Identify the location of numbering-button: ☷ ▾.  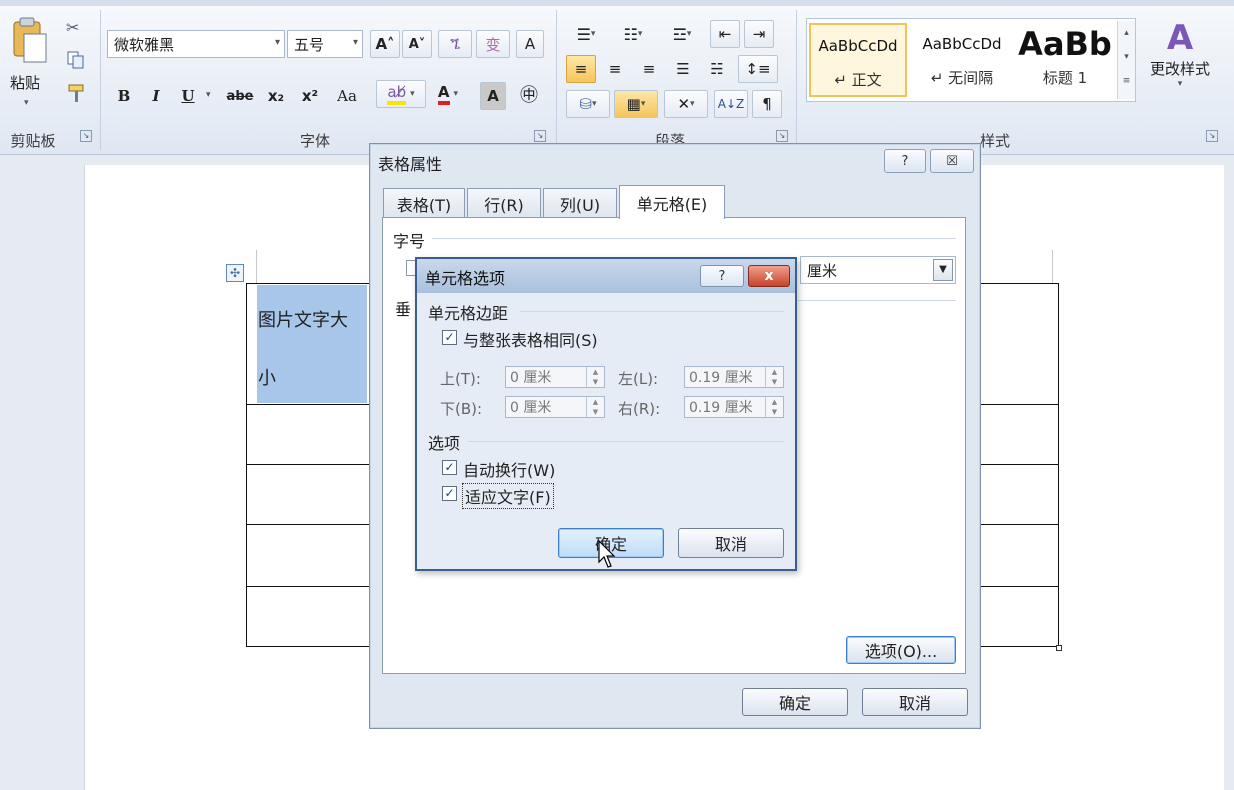
(633, 34).